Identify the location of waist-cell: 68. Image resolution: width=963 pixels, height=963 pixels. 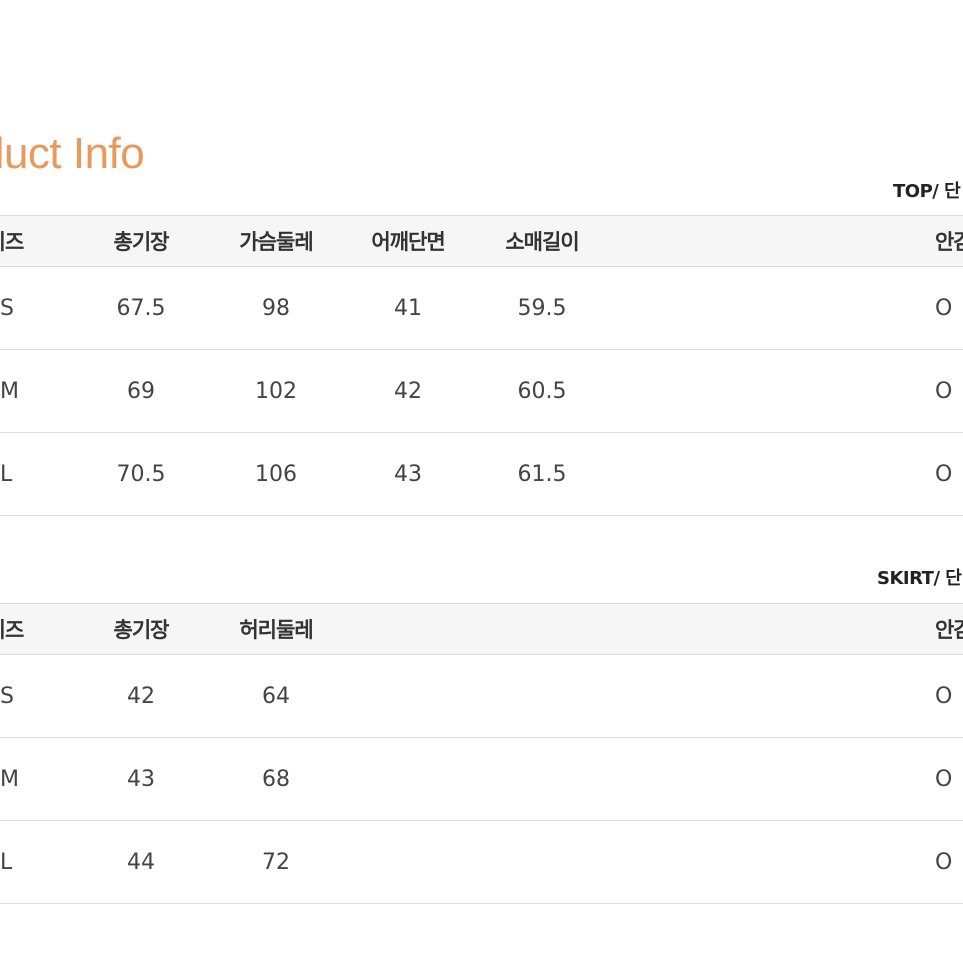
(276, 779).